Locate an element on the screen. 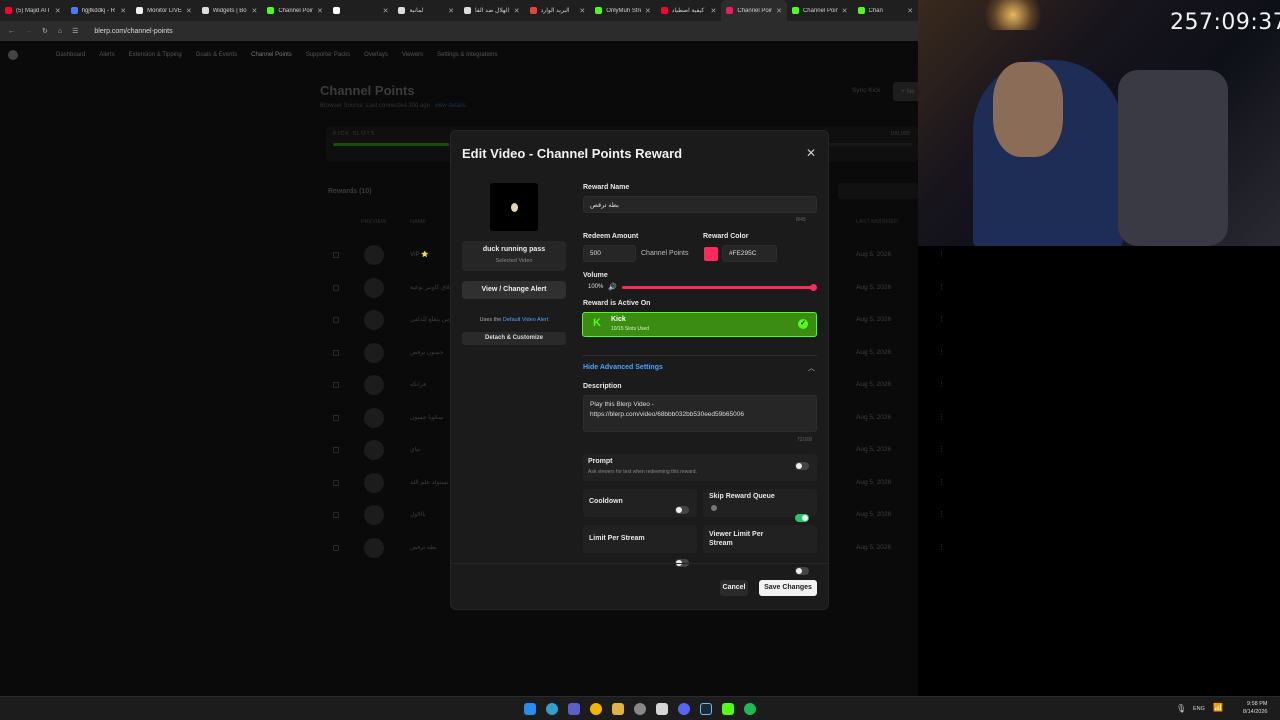  prompt-toggle is located at coordinates (802, 466).